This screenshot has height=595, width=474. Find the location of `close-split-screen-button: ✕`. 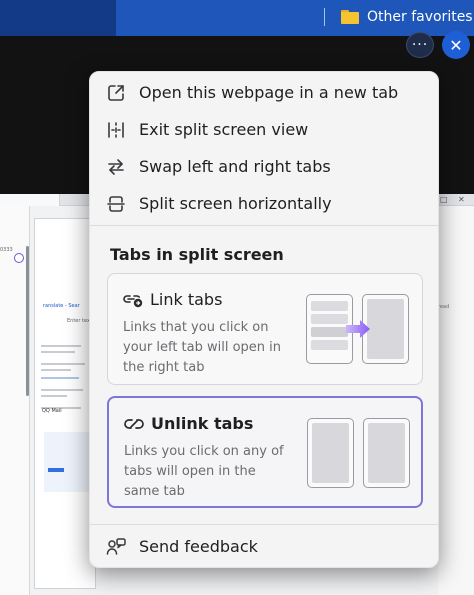

close-split-screen-button: ✕ is located at coordinates (456, 45).